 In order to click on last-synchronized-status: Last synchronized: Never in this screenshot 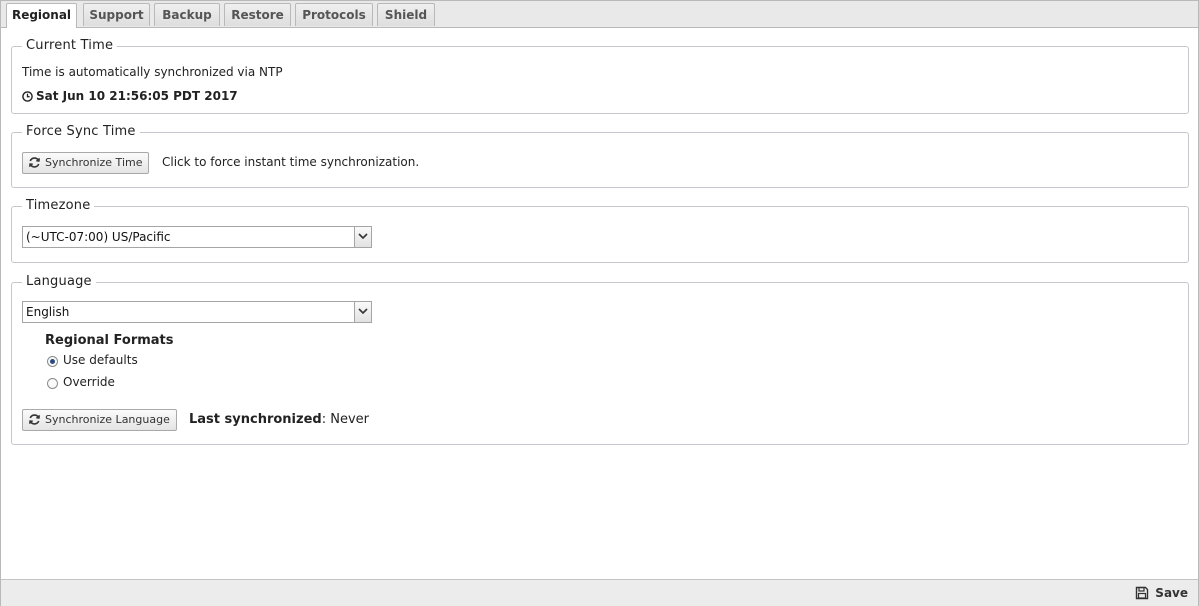, I will do `click(279, 419)`.